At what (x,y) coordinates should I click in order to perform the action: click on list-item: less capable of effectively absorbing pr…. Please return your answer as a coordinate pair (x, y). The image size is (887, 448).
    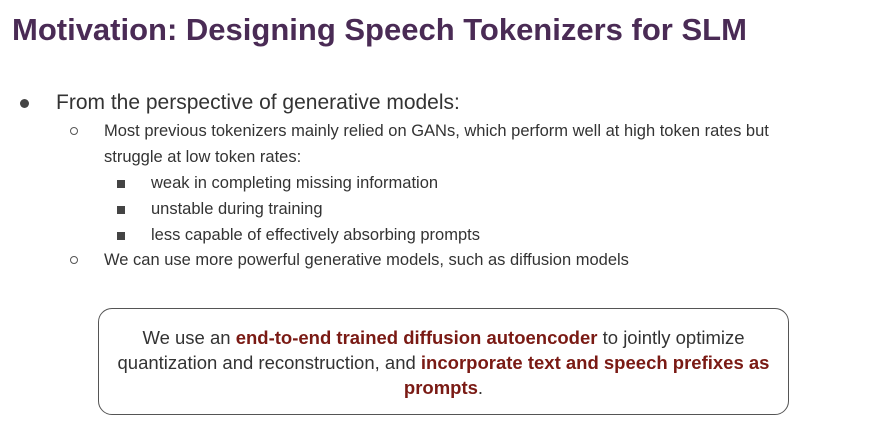
    Looking at the image, I should click on (315, 235).